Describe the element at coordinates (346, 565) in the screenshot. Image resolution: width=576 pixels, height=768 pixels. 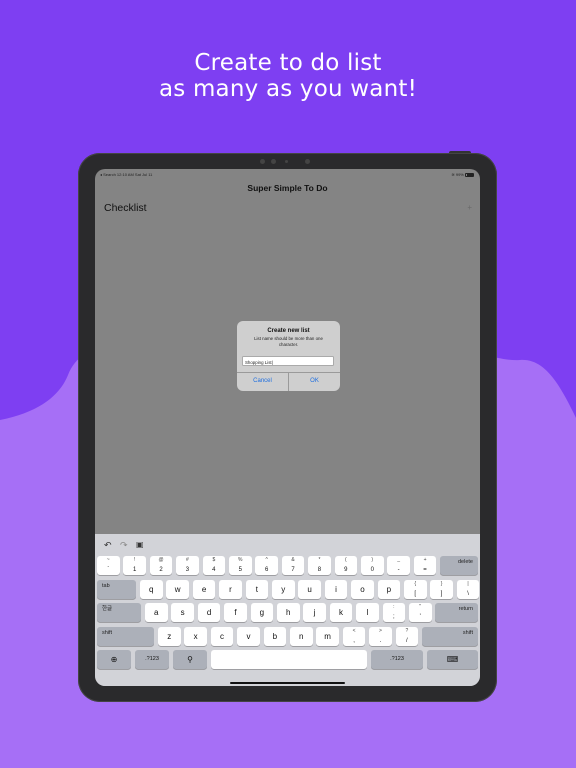
I see `key-9: (9` at that location.